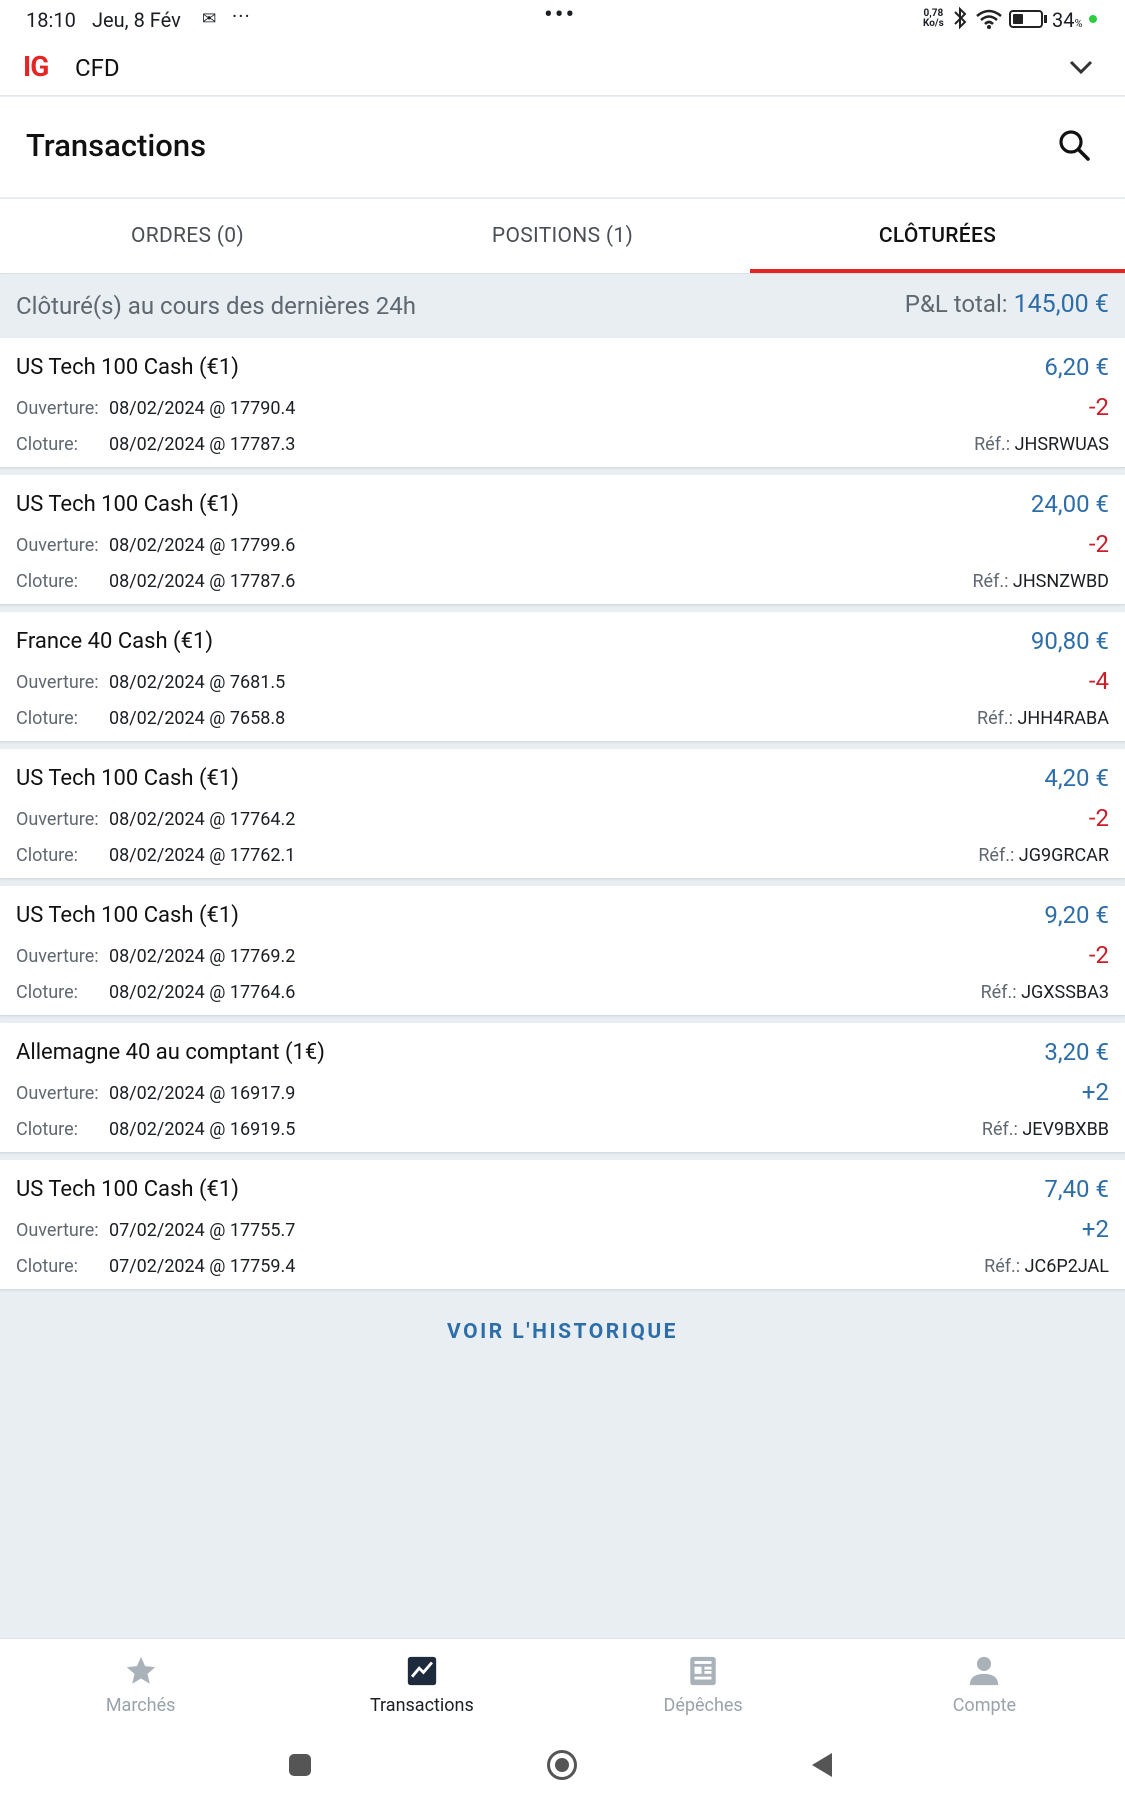 This screenshot has width=1125, height=1800. I want to click on trade-pl: 6,20 €, so click(1076, 367).